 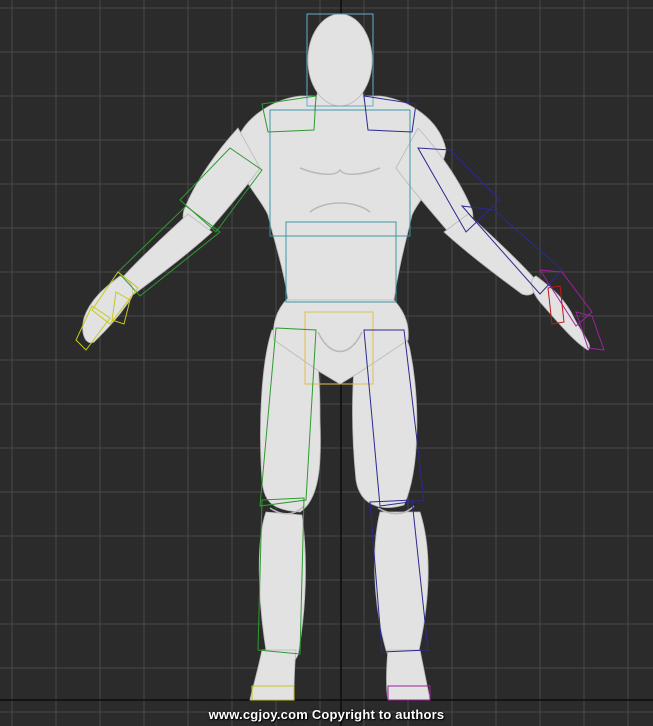 I want to click on left-forearm, so click(x=166, y=254).